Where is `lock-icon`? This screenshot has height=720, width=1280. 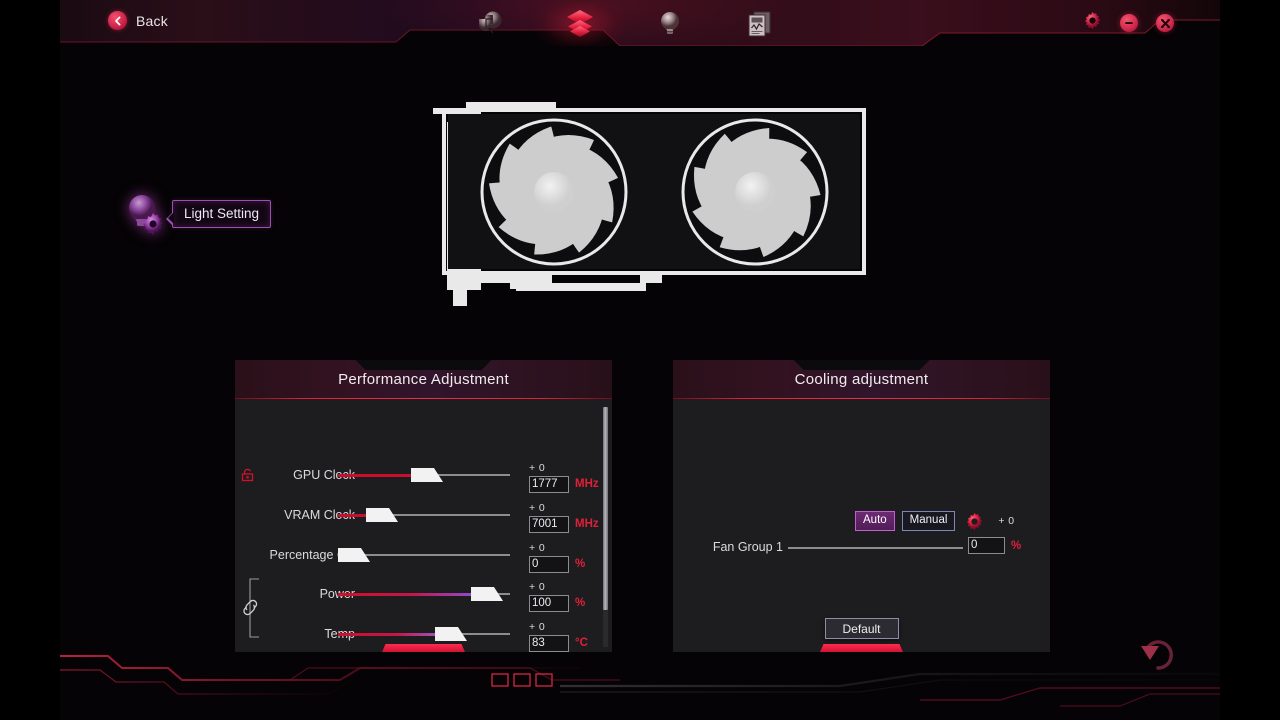 lock-icon is located at coordinates (249, 475).